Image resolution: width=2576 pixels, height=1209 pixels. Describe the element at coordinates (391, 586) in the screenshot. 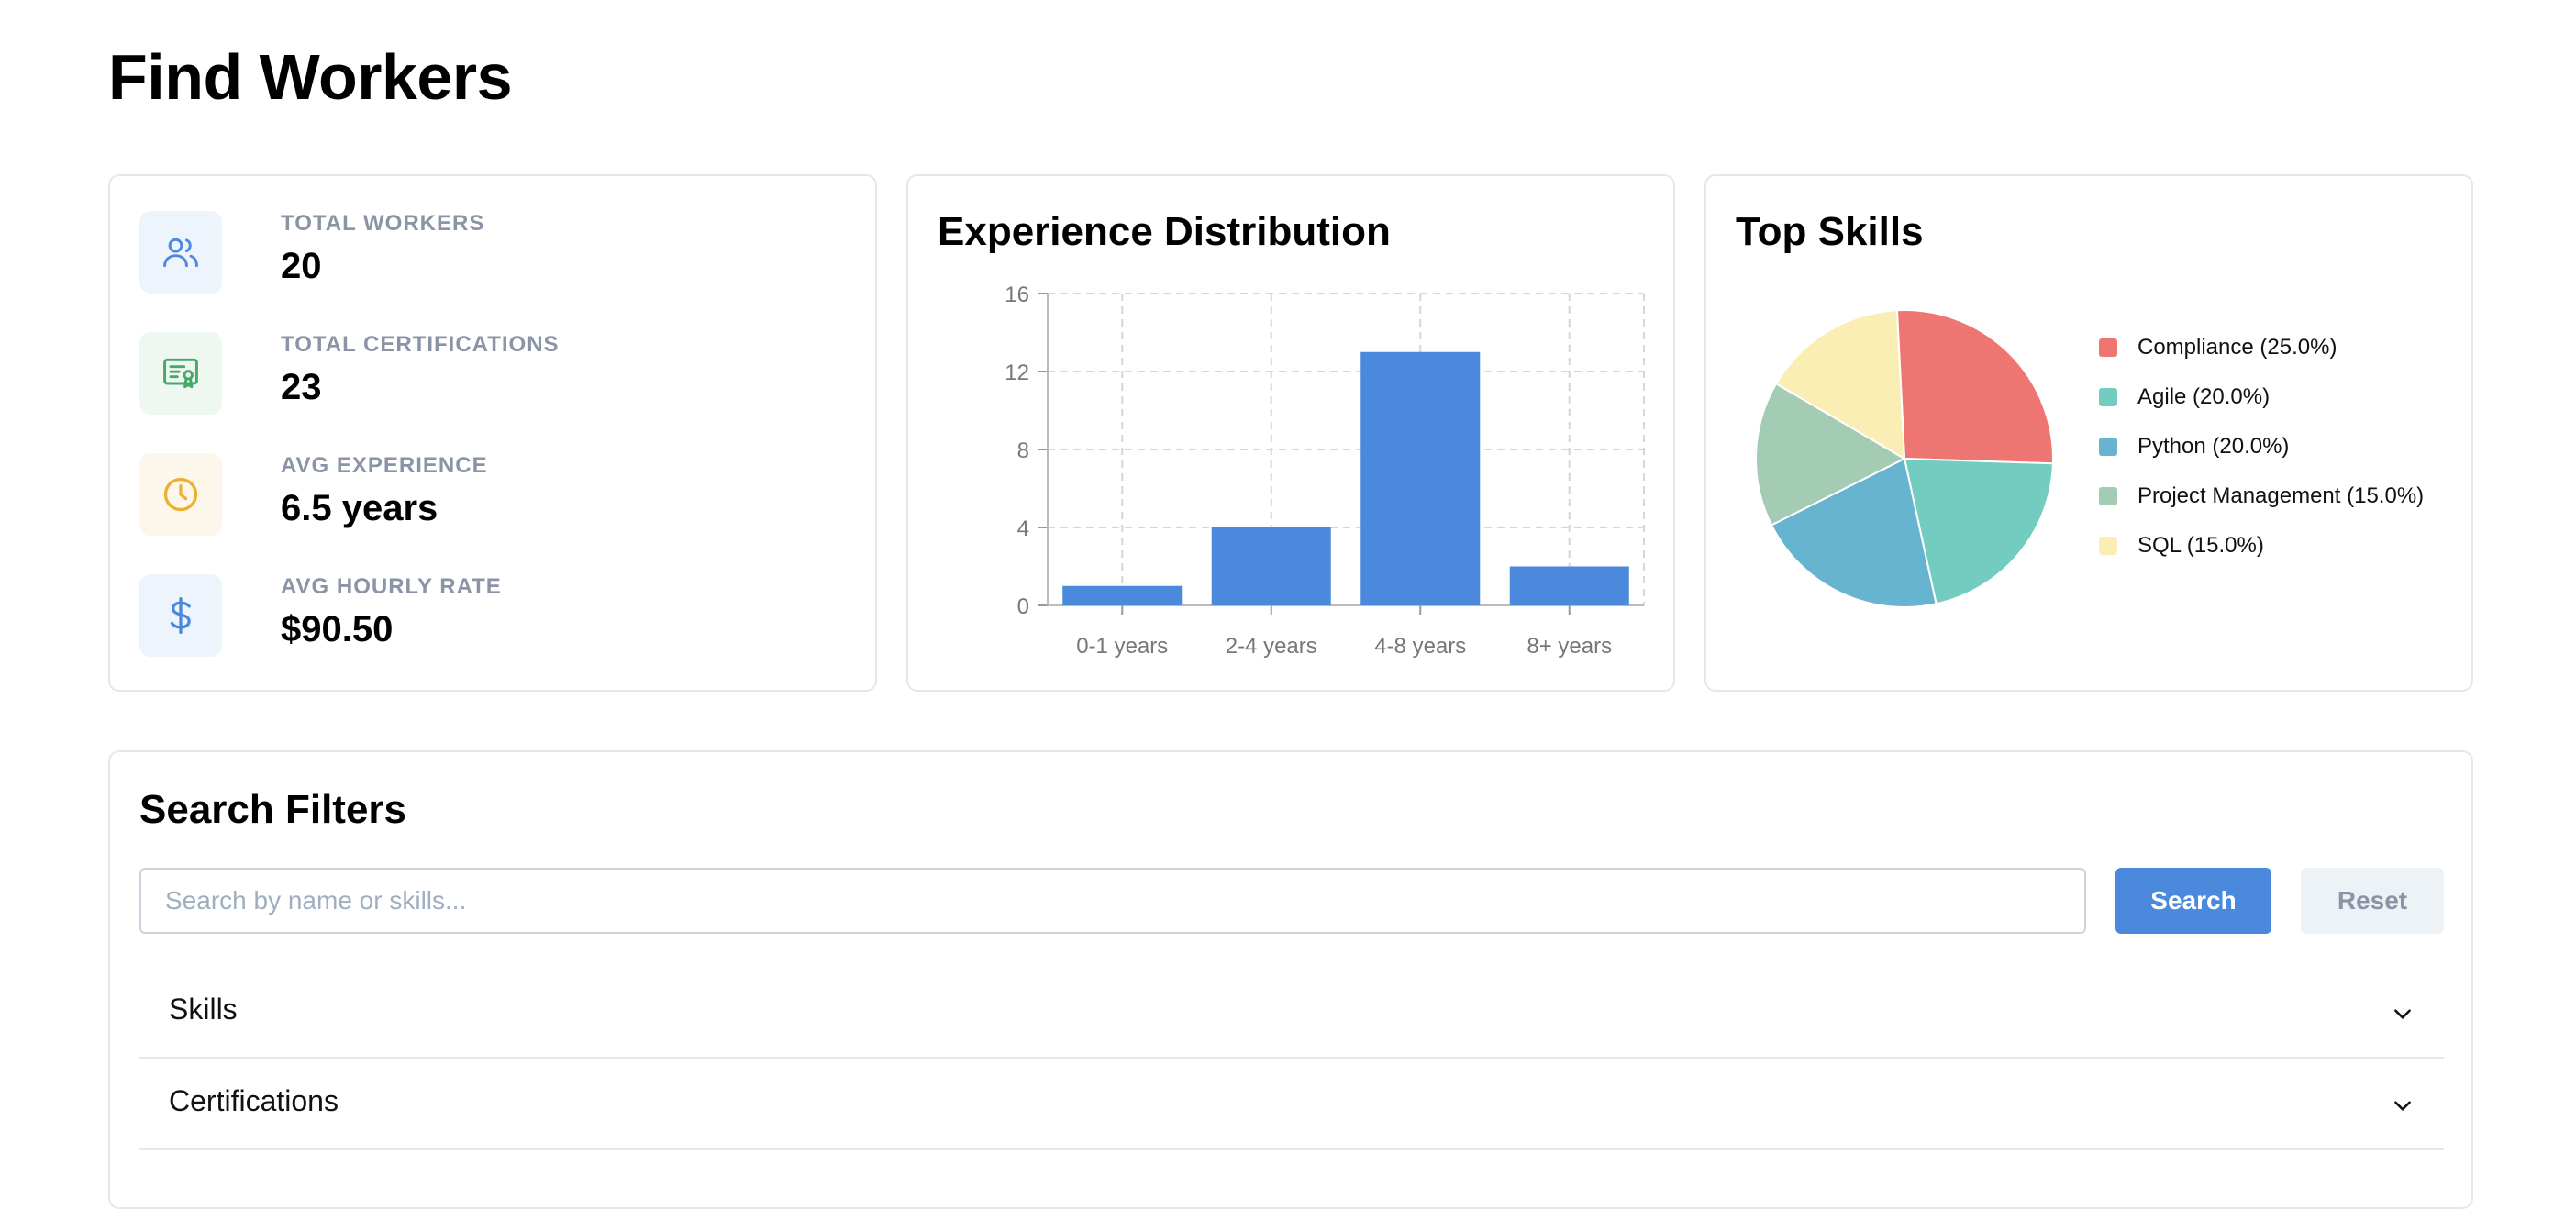

I see `stat-label: Avg Hourly Rate` at that location.